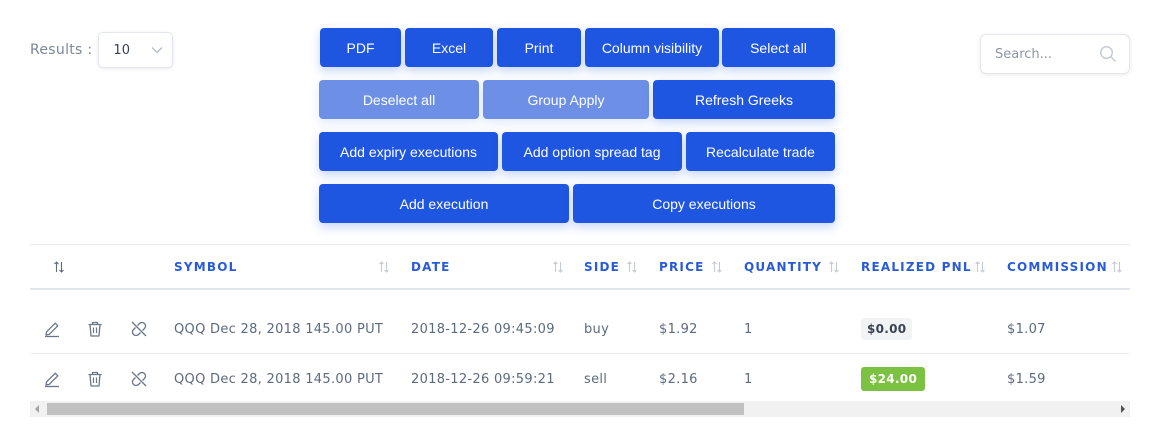  Describe the element at coordinates (778, 47) in the screenshot. I see `select-all-button: Select all` at that location.